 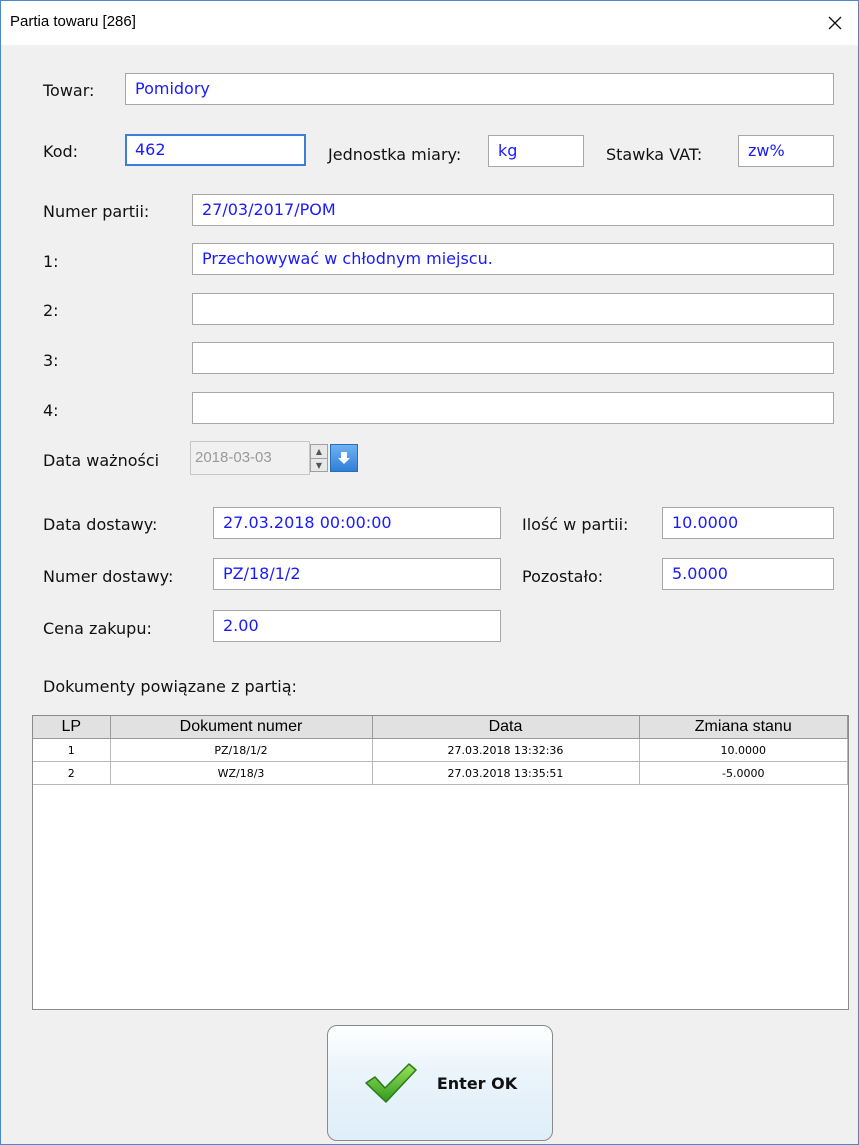 I want to click on data-waznosci-label: Data ważności, so click(x=101, y=460).